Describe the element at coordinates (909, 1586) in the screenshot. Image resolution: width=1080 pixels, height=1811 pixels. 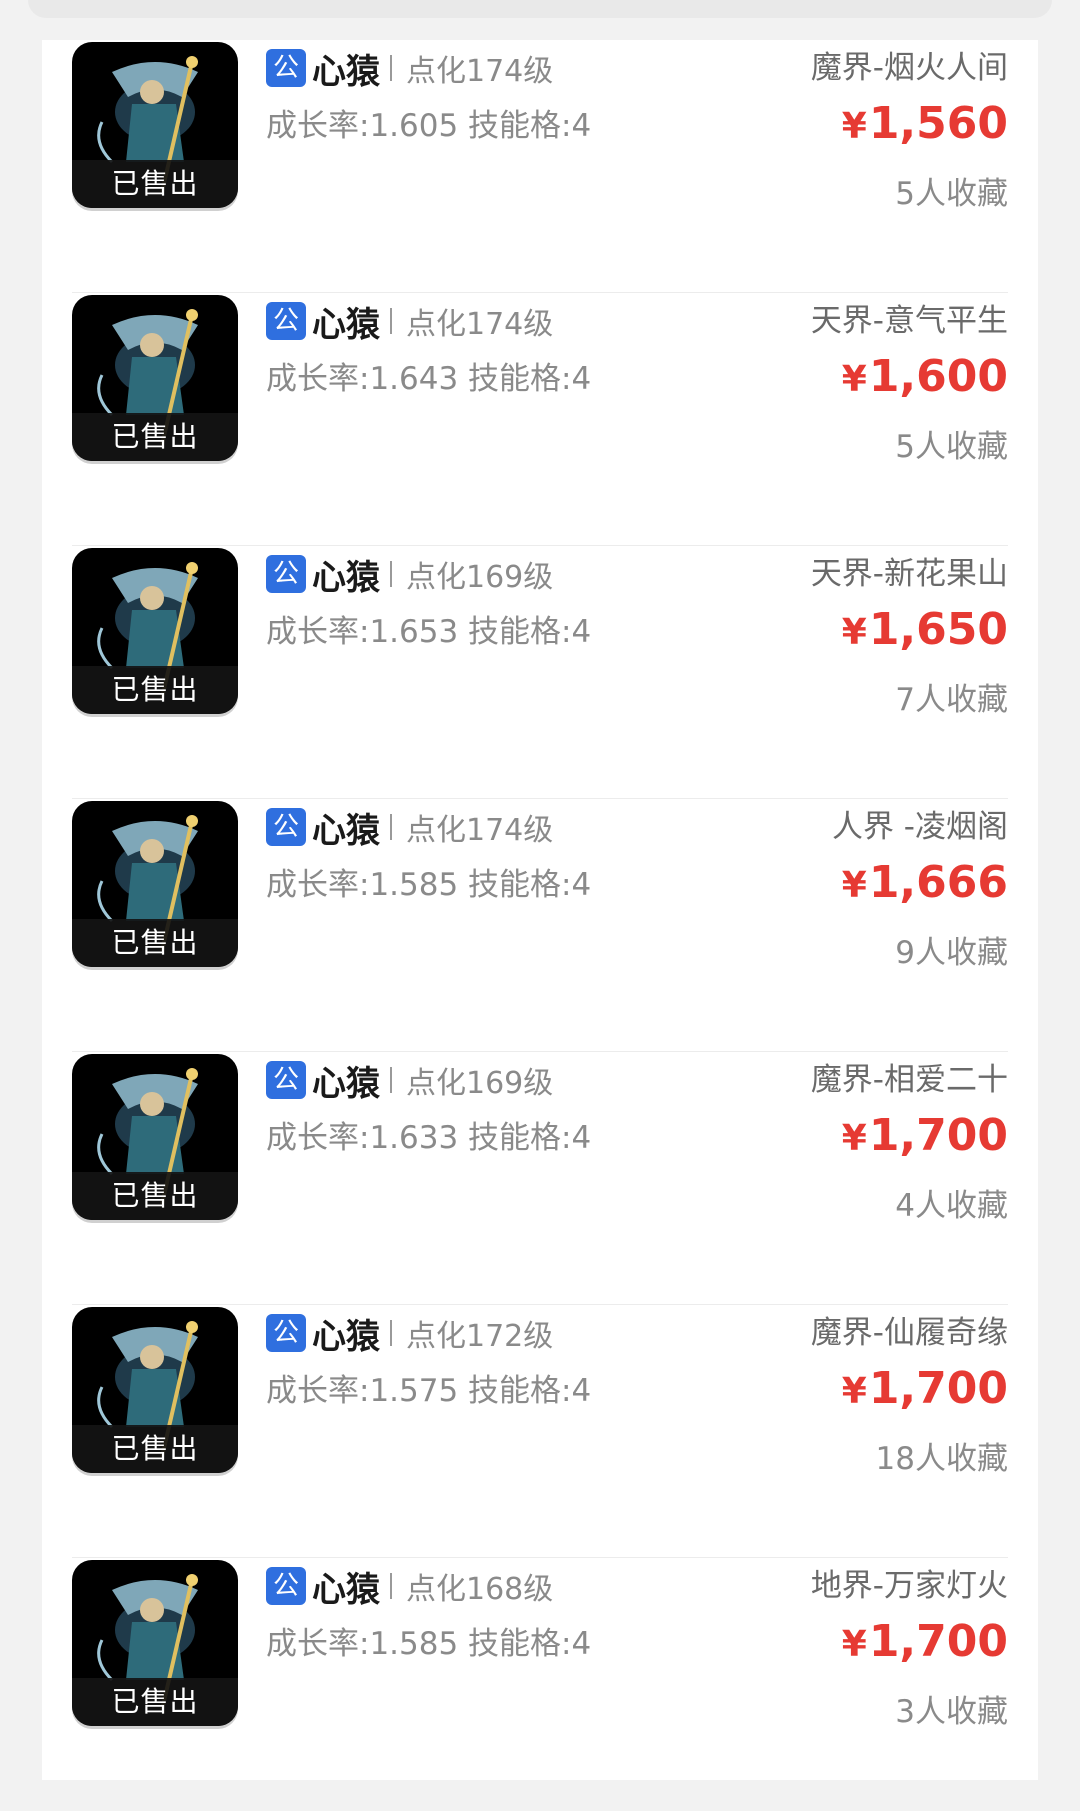
I see `server-name: 地界-万家灯火` at that location.